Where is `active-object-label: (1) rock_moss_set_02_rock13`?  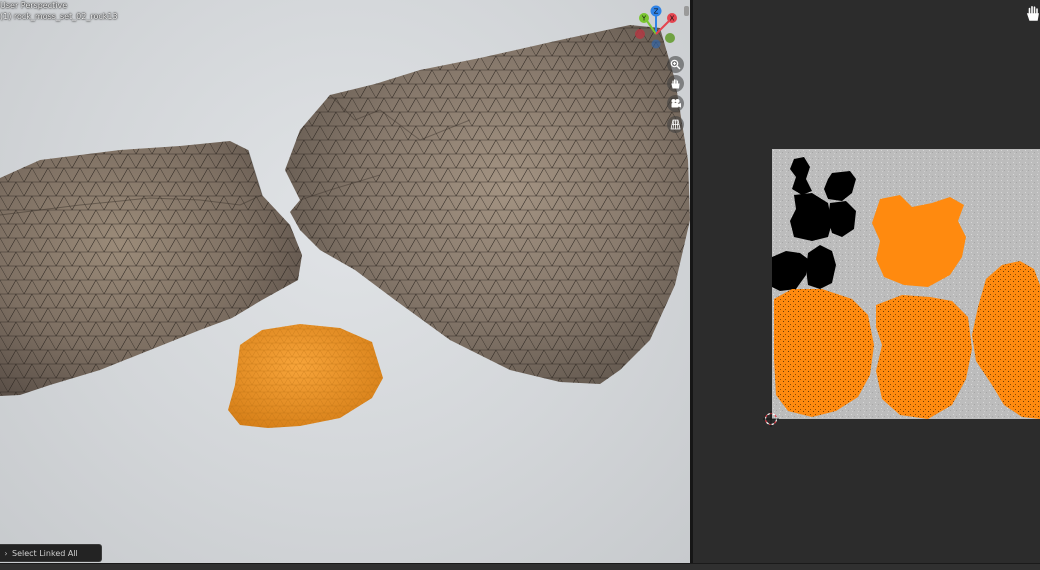 active-object-label: (1) rock_moss_set_02_rock13 is located at coordinates (59, 16).